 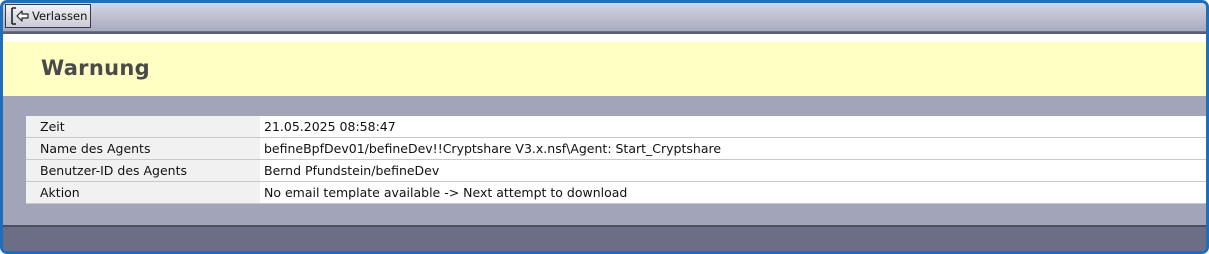 What do you see at coordinates (20, 16) in the screenshot?
I see `exit-icon` at bounding box center [20, 16].